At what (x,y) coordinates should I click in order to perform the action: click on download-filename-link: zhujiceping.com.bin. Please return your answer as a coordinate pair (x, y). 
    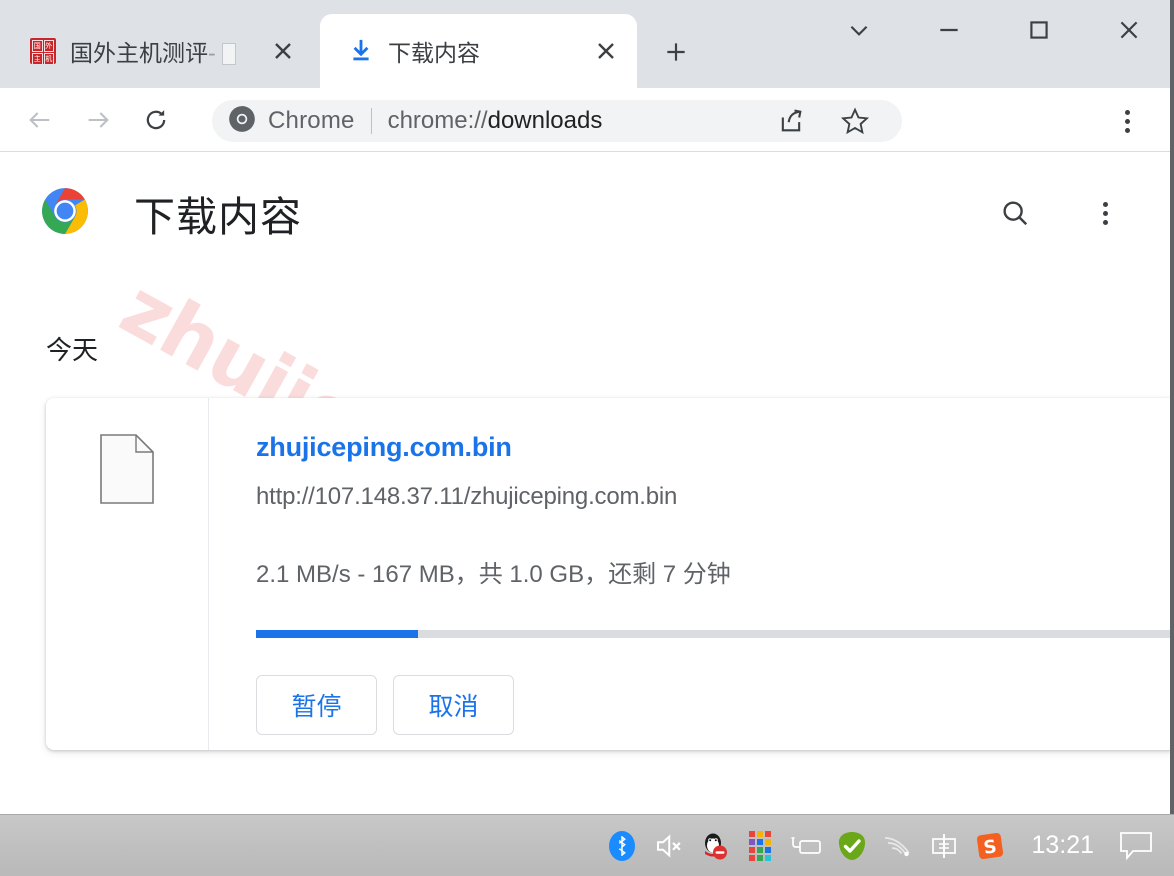
    Looking at the image, I should click on (384, 447).